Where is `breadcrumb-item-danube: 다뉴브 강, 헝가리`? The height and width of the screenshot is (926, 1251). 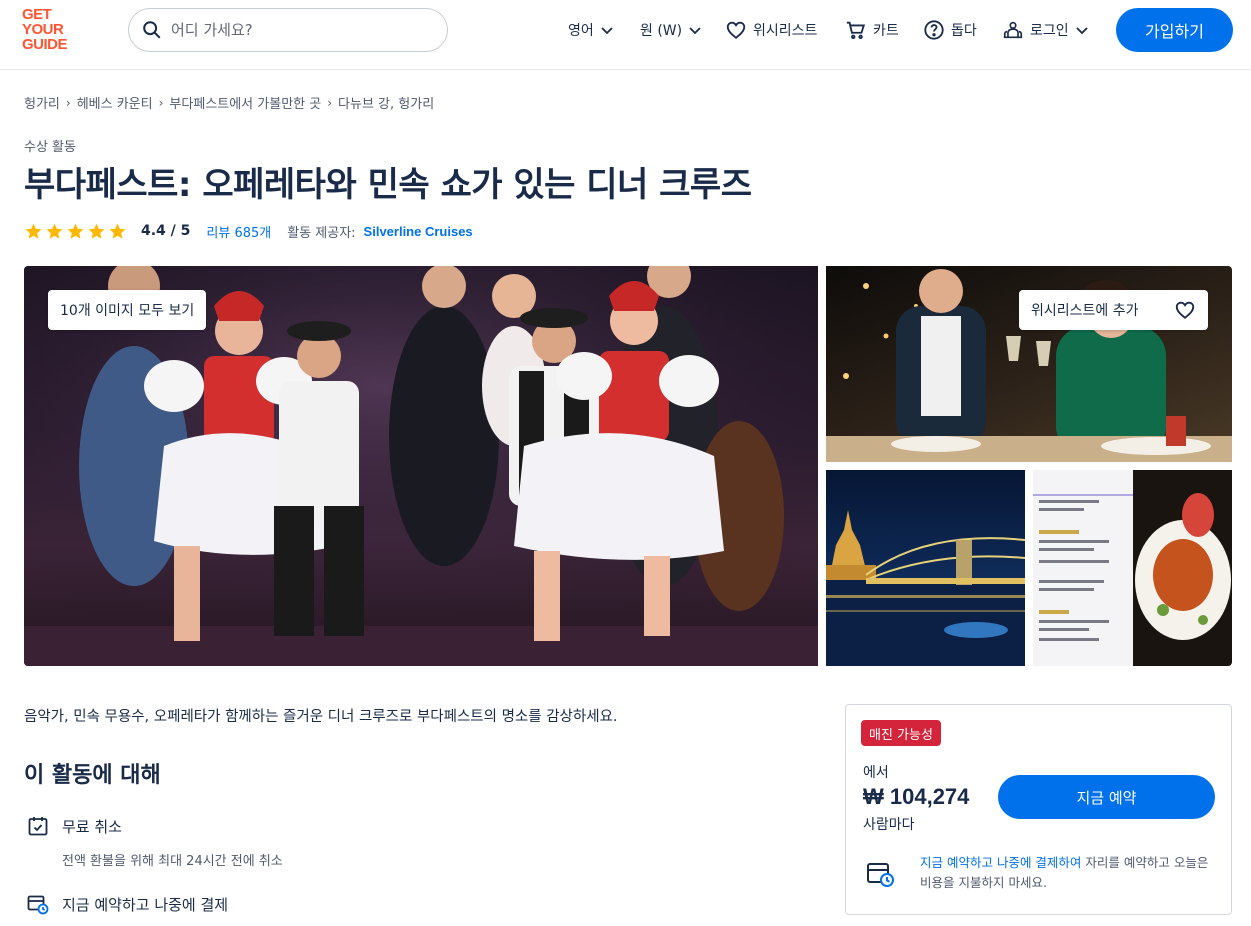
breadcrumb-item-danube: 다뉴브 강, 헝가리 is located at coordinates (386, 102).